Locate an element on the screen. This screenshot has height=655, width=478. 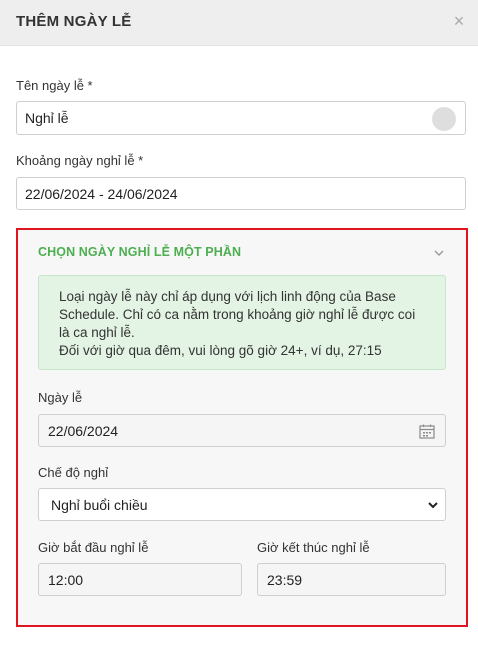
leave-mode-label: Chế độ nghỉ is located at coordinates (73, 472).